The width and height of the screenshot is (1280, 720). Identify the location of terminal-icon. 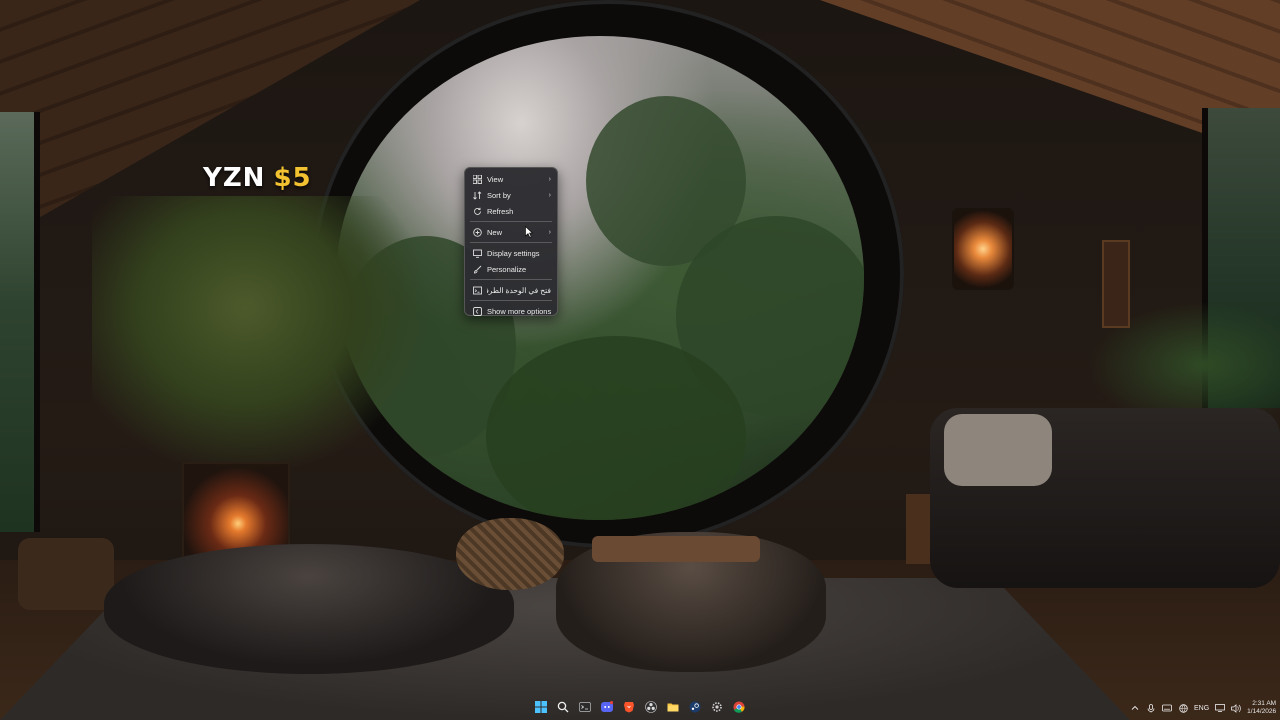
(477, 290).